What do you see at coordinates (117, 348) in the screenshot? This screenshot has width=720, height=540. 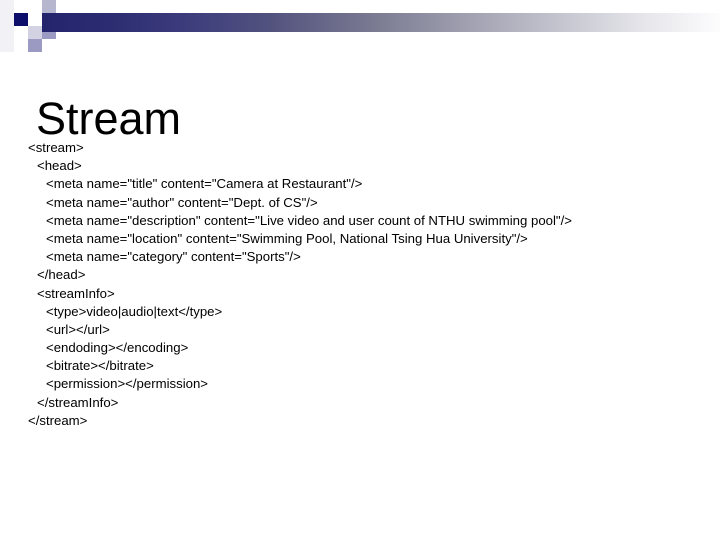 I see `code-line: <endoding></encoding>` at bounding box center [117, 348].